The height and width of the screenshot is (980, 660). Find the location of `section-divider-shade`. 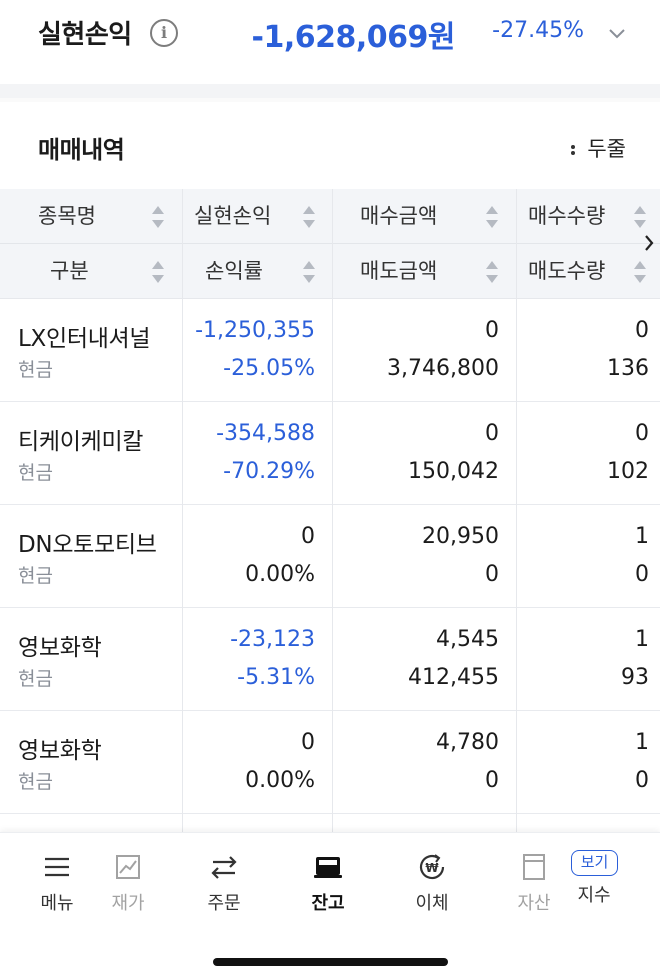

section-divider-shade is located at coordinates (330, 100).